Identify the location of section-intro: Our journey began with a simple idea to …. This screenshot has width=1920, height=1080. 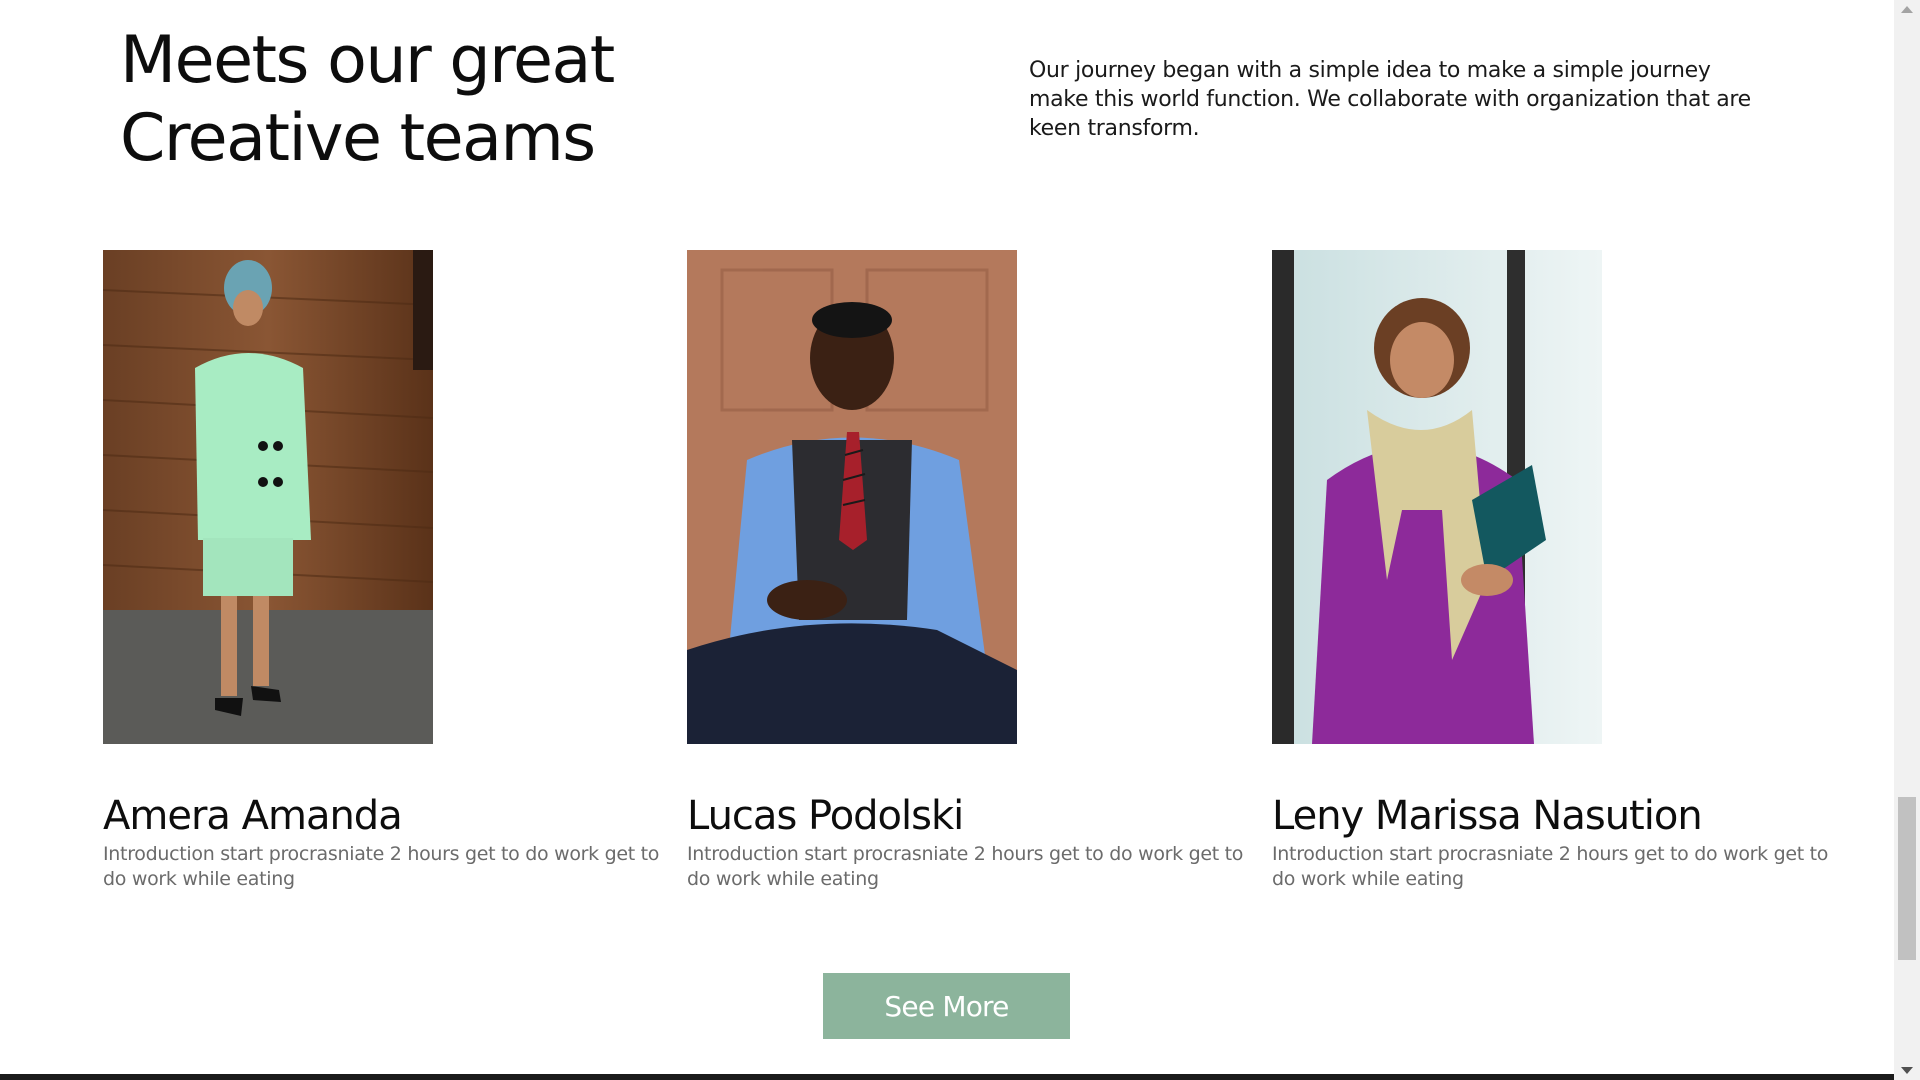
(1390, 99).